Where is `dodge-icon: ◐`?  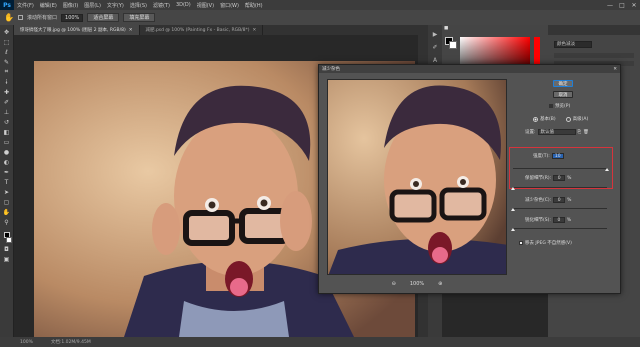
dodge-icon: ◐ is located at coordinates (6, 162).